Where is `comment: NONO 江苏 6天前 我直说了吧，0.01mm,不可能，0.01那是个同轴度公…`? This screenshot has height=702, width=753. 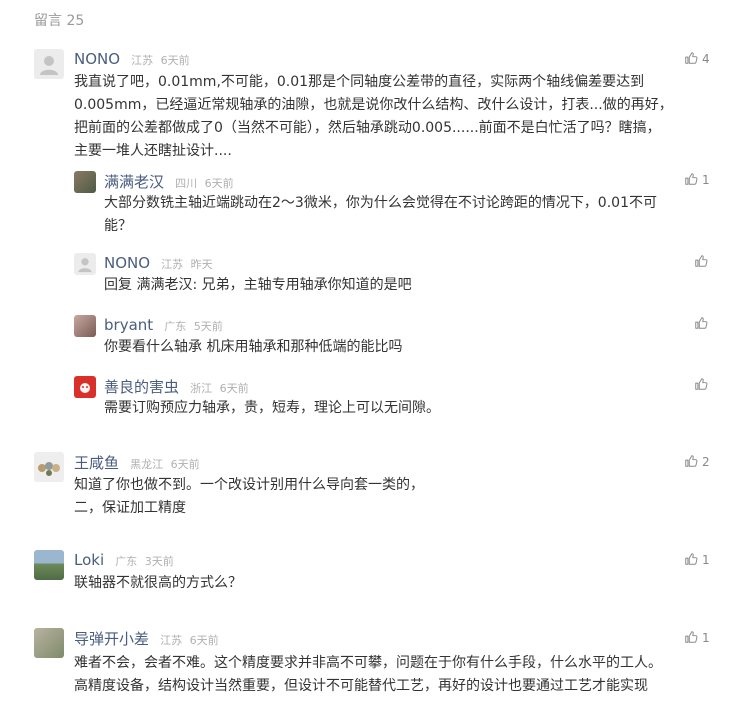
comment: NONO 江苏 6天前 我直说了吧，0.01mm,不可能，0.01那是个同轴度公… is located at coordinates (374, 104).